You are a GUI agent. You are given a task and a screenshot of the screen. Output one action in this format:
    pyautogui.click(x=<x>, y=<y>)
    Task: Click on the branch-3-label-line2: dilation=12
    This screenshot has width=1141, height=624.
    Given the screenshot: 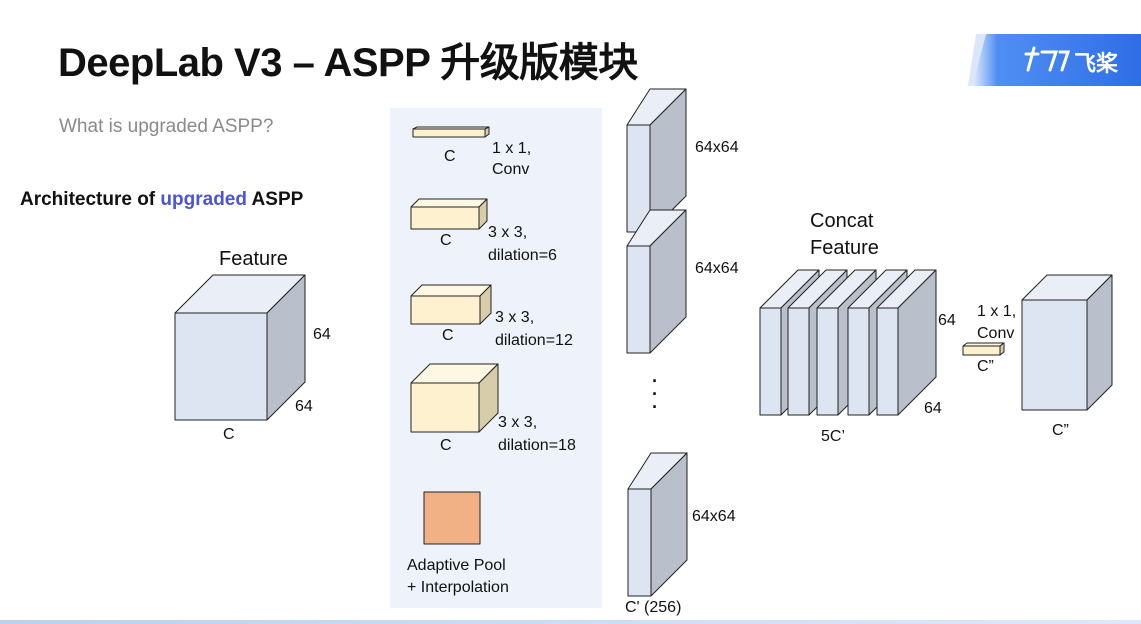 What is the action you would take?
    pyautogui.click(x=534, y=340)
    